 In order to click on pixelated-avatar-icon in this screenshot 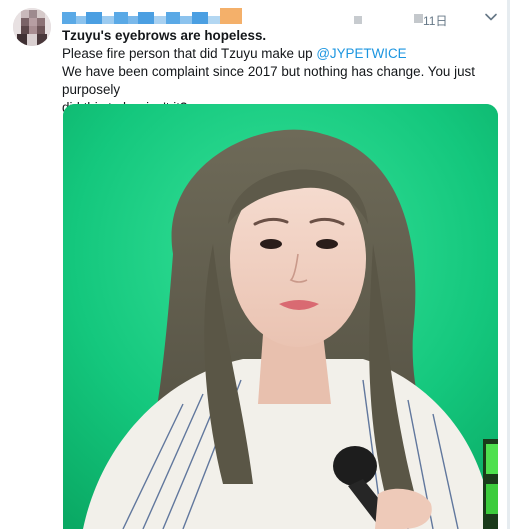, I will do `click(32, 27)`.